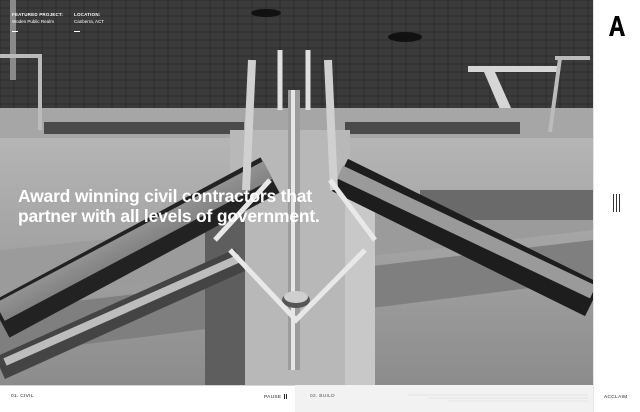 This screenshot has width=640, height=412. Describe the element at coordinates (148, 385) in the screenshot. I see `slide-progress-rule` at that location.